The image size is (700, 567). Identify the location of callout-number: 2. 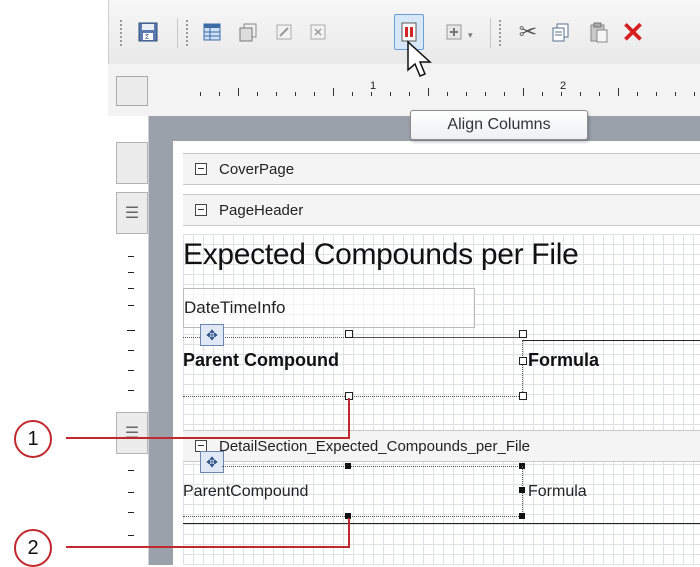
(33, 547).